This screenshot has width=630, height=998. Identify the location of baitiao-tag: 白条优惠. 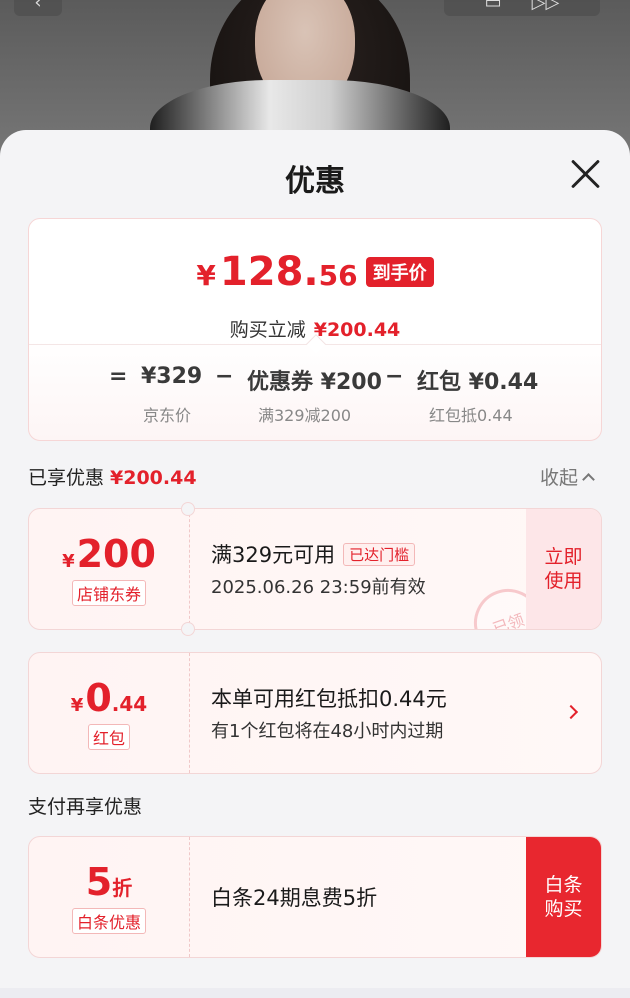
(108, 921).